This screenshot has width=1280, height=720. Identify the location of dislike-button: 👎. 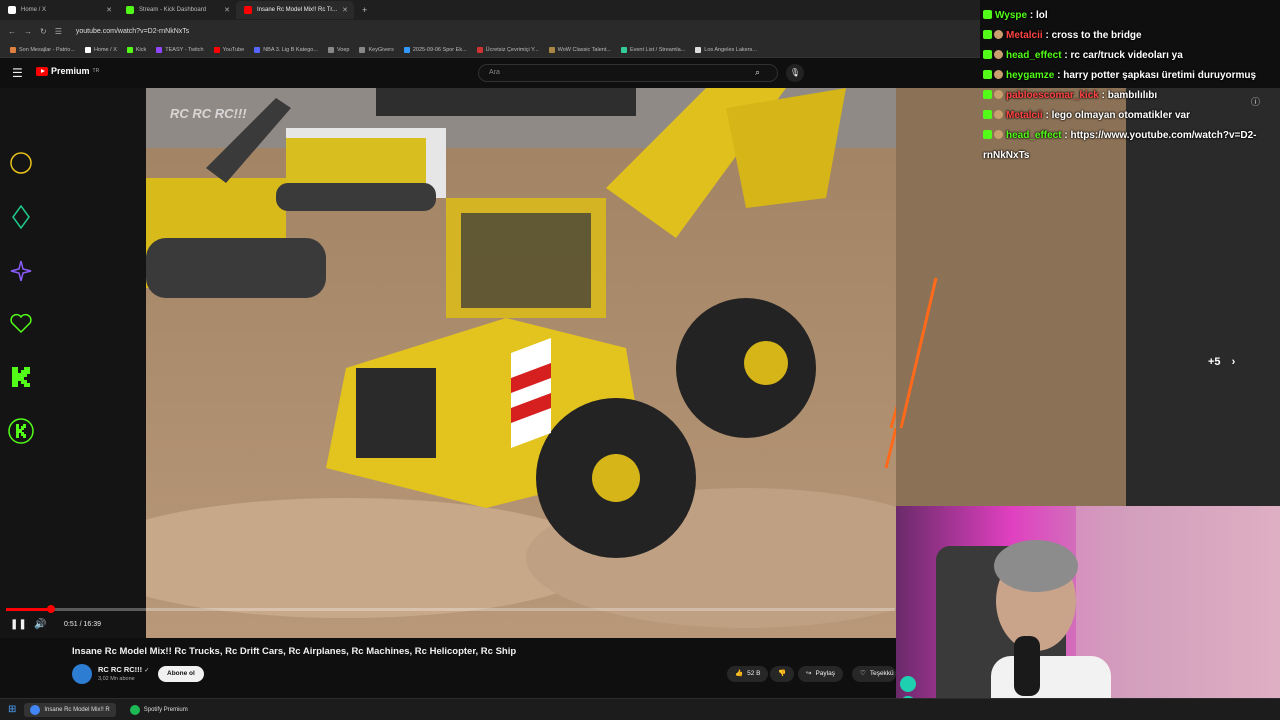
(782, 674).